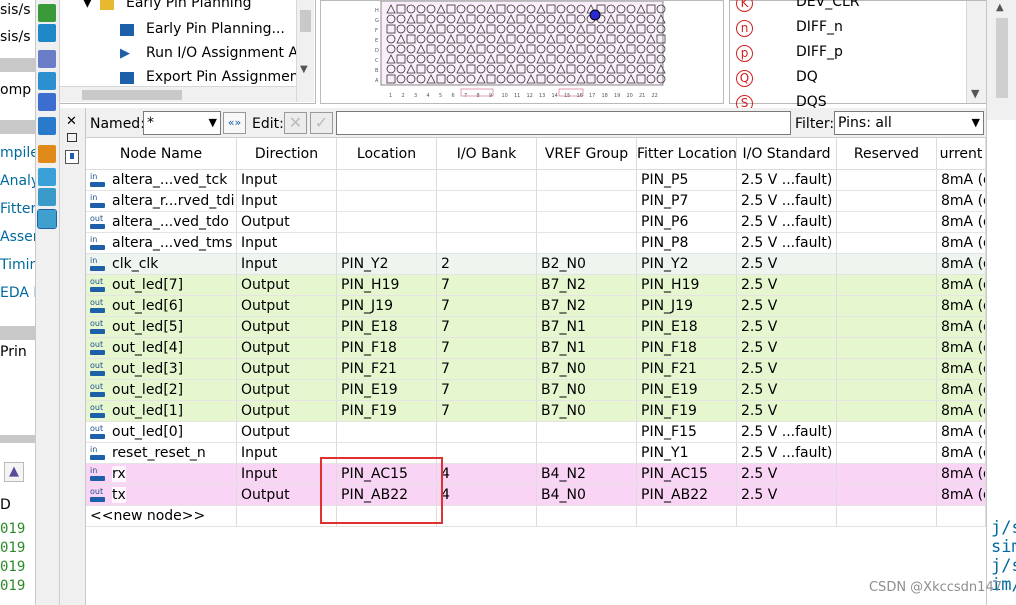 Image resolution: width=1016 pixels, height=605 pixels. What do you see at coordinates (17, 181) in the screenshot?
I see `left-panel-item: Analy` at bounding box center [17, 181].